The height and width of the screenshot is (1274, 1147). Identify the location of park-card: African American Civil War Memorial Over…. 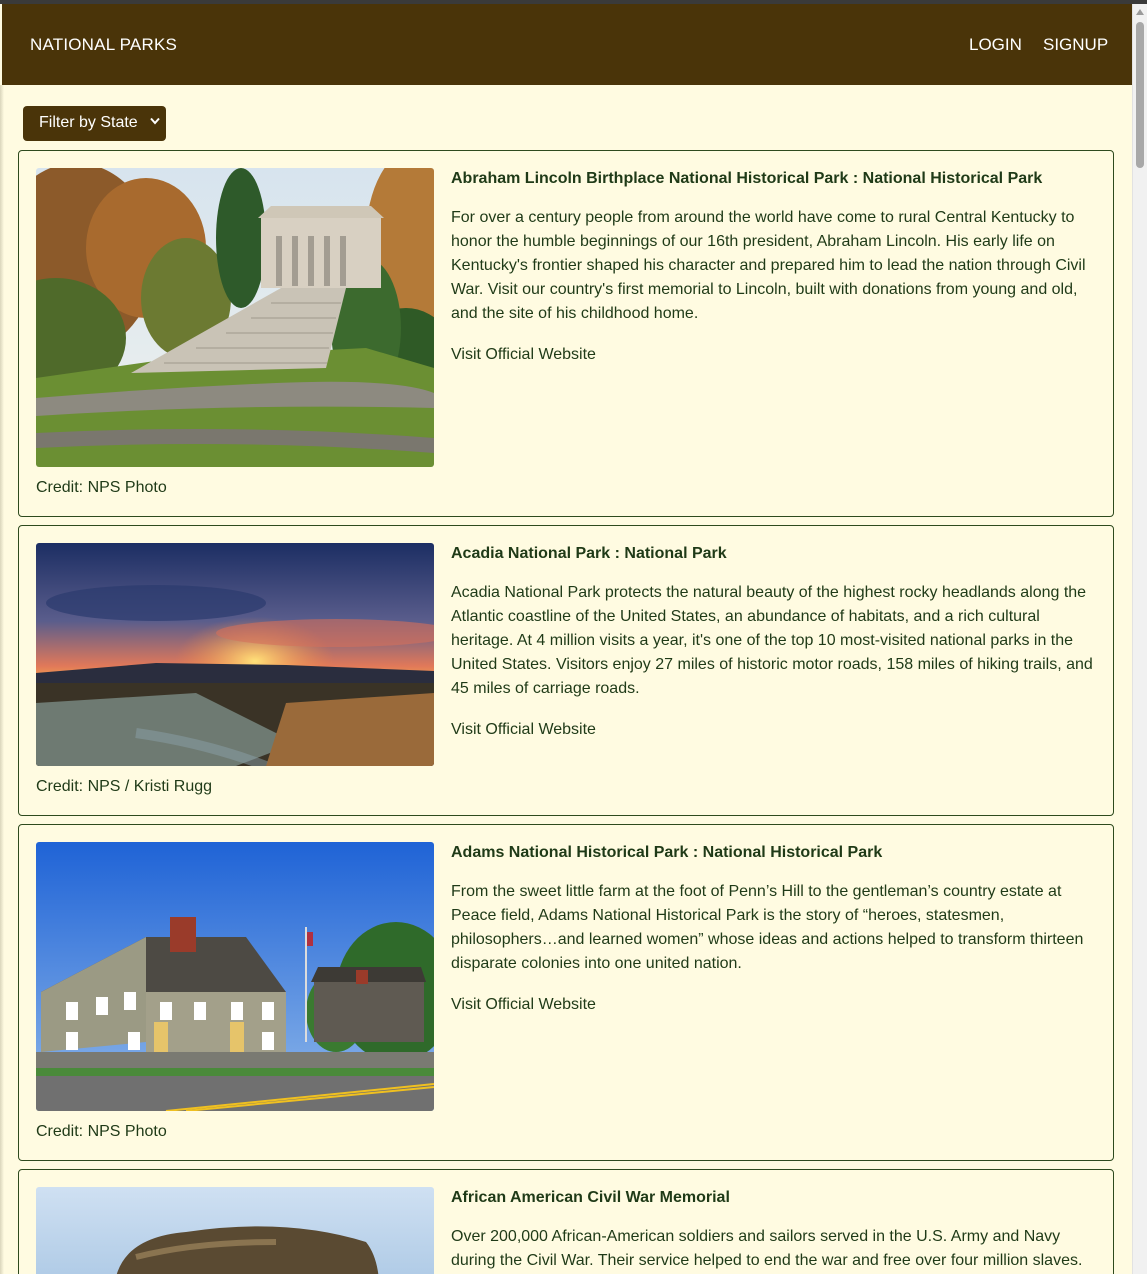
(566, 1221).